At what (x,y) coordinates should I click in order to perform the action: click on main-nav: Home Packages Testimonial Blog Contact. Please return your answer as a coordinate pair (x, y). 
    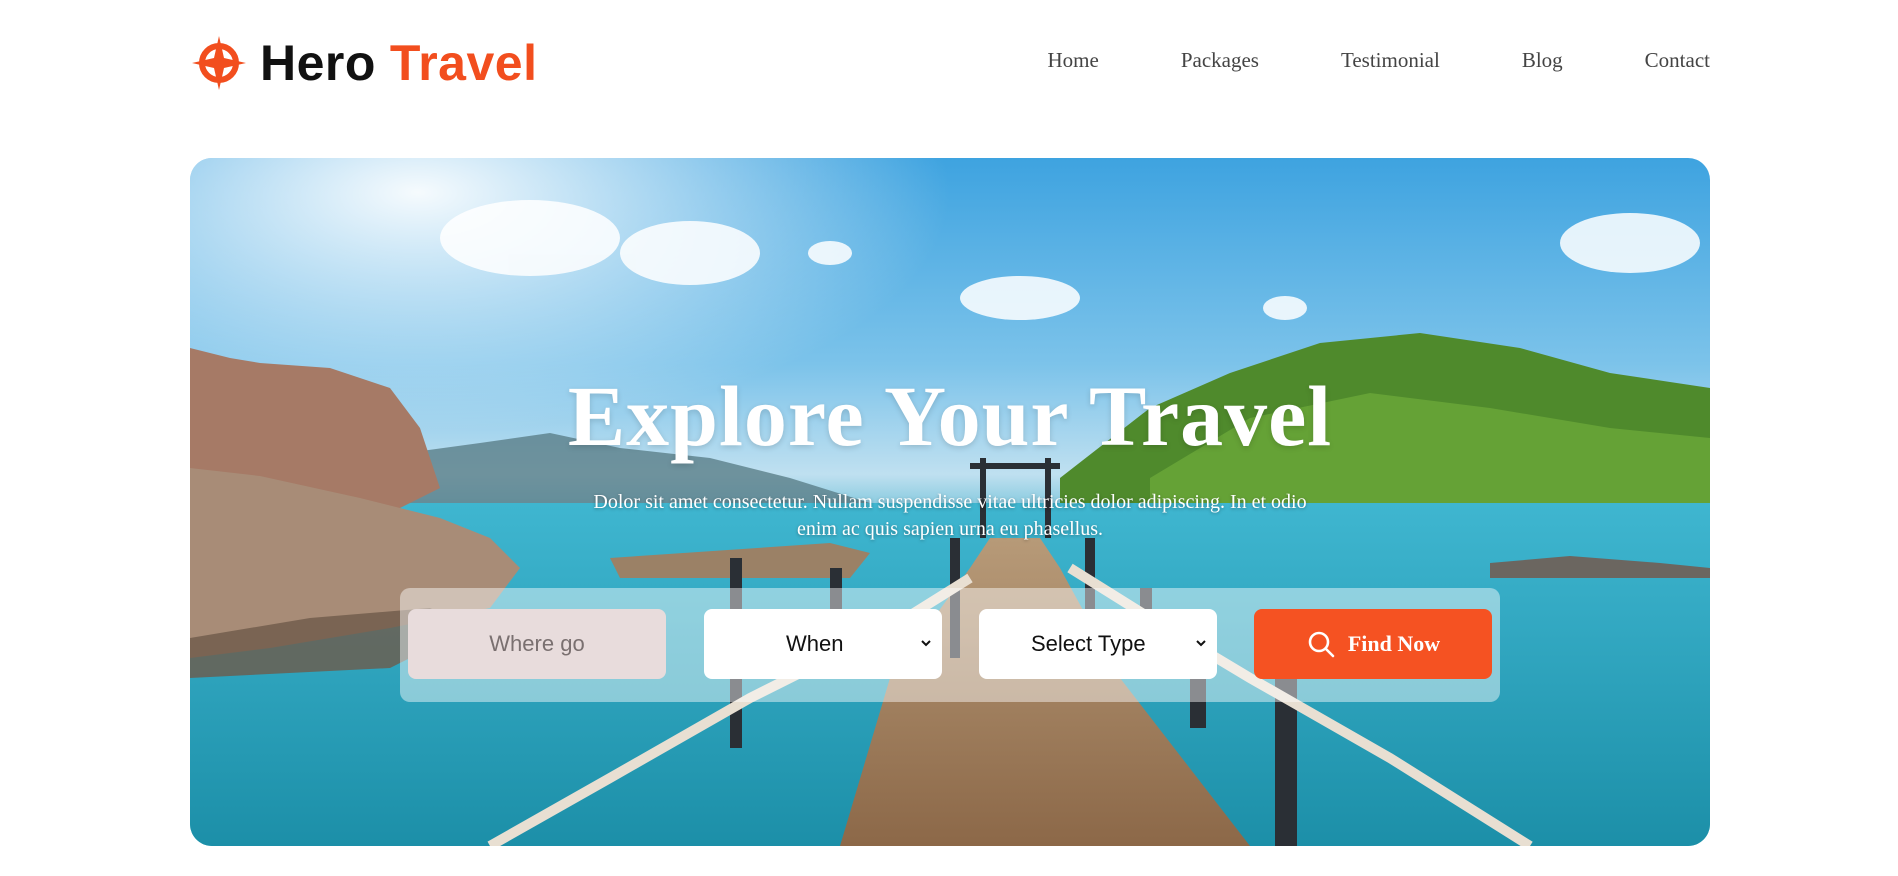
    Looking at the image, I should click on (1379, 60).